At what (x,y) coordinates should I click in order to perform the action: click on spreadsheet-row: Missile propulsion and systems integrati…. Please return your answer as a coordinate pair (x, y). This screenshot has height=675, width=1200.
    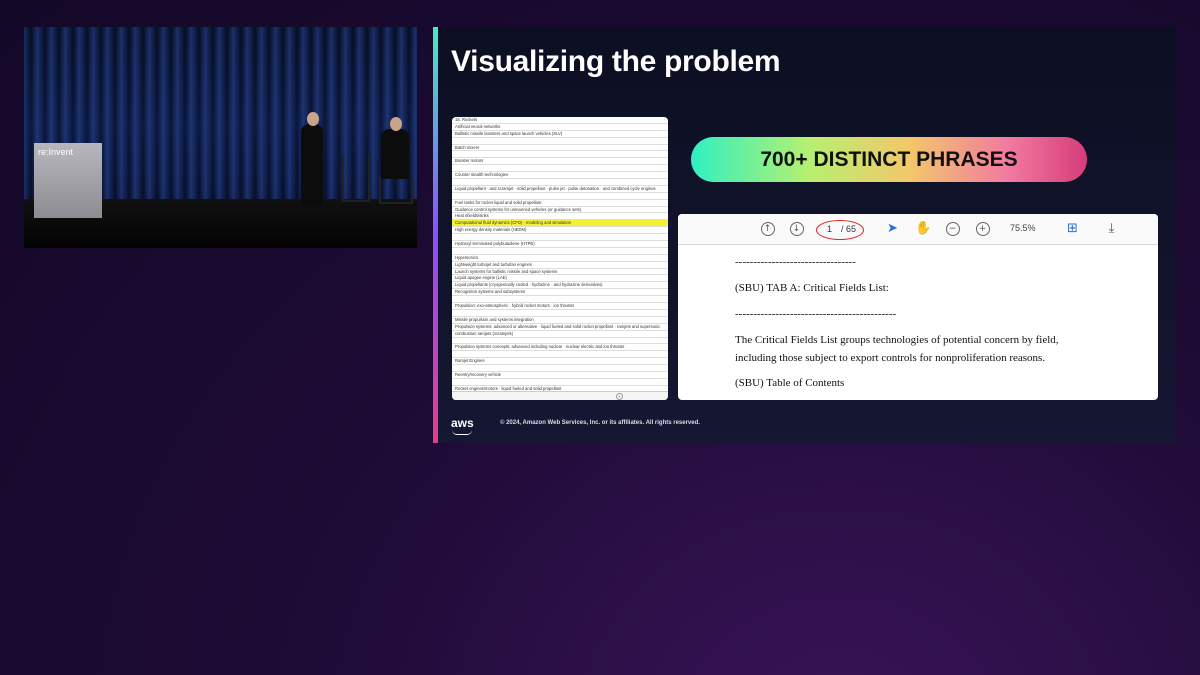
    Looking at the image, I should click on (560, 320).